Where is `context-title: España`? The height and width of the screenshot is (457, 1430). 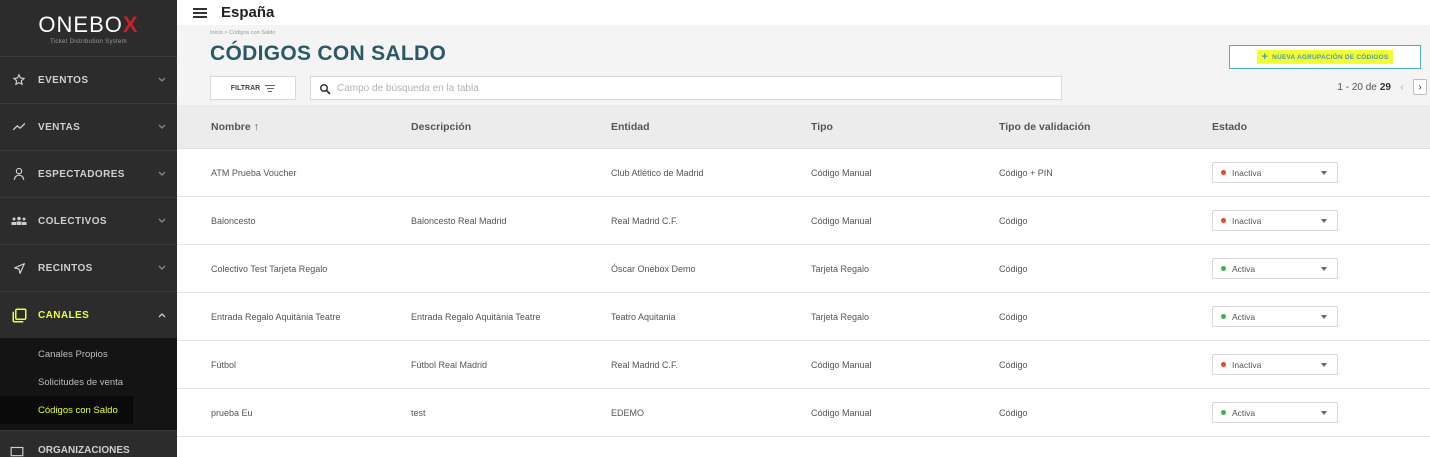 context-title: España is located at coordinates (247, 12).